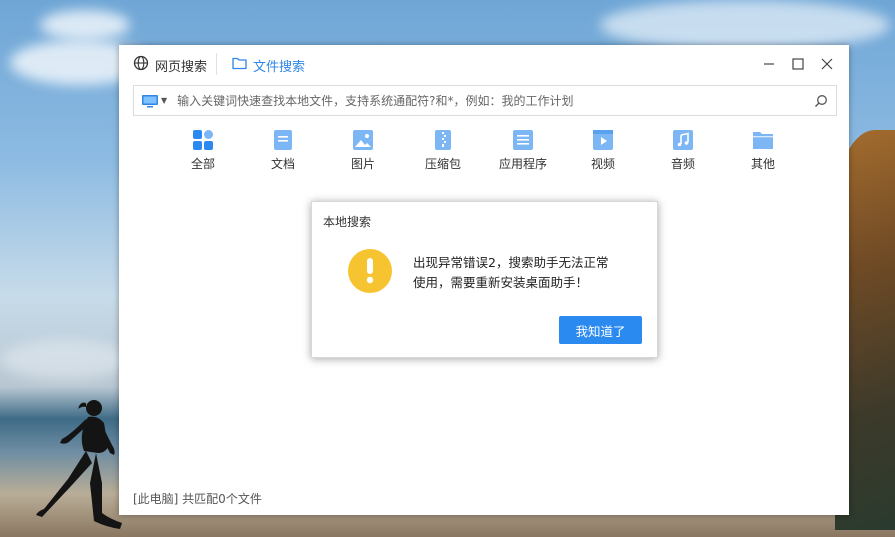 The height and width of the screenshot is (537, 895). I want to click on category-audio-label: 音频, so click(682, 164).